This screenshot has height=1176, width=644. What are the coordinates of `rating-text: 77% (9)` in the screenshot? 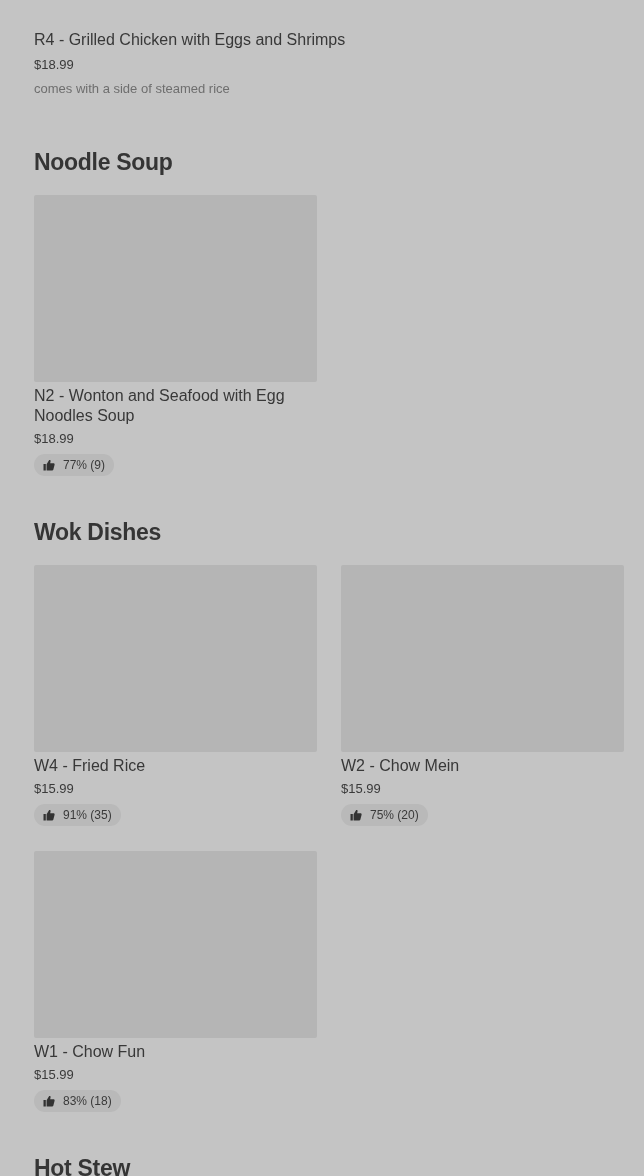 It's located at (84, 465).